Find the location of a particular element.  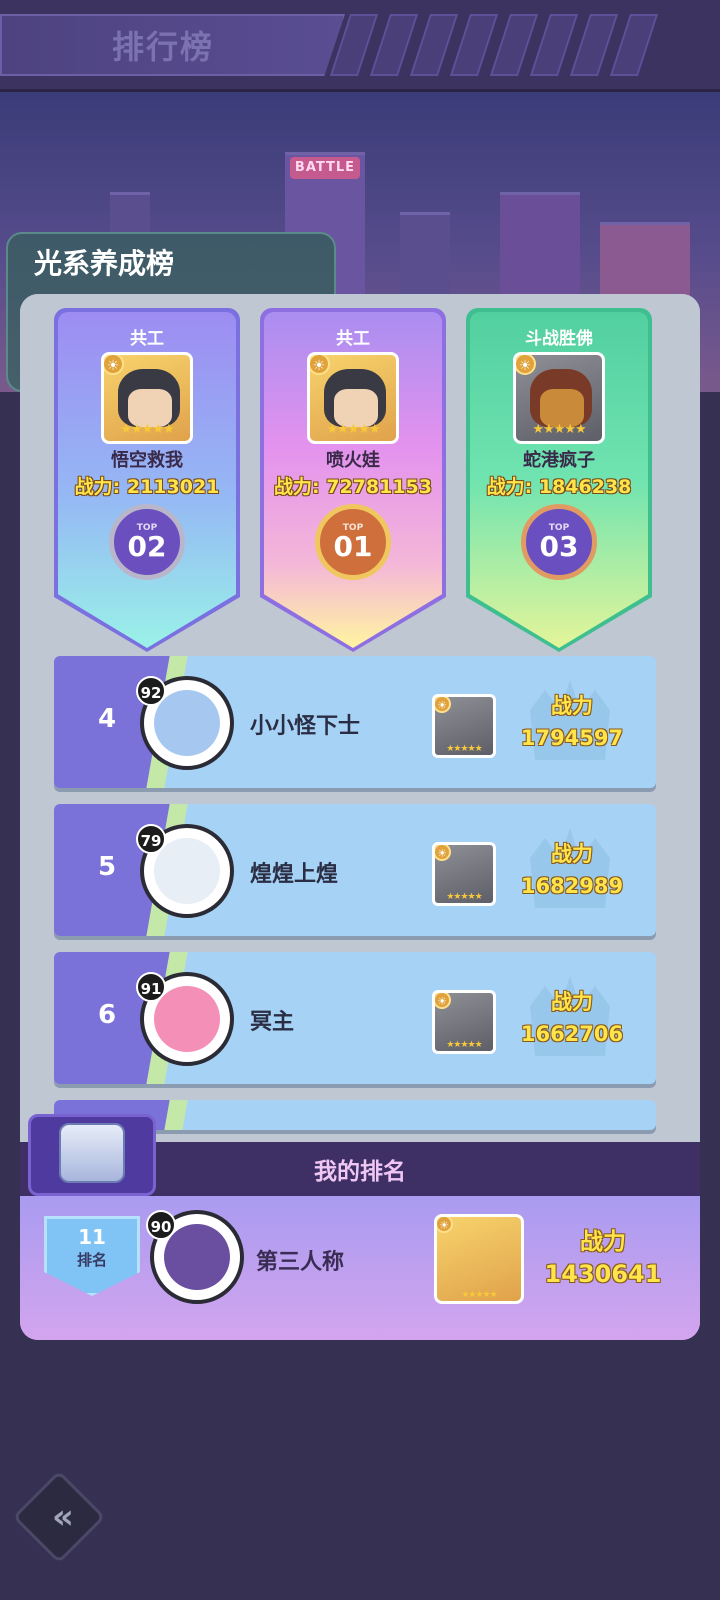

player-name: 冥主 is located at coordinates (272, 1022).